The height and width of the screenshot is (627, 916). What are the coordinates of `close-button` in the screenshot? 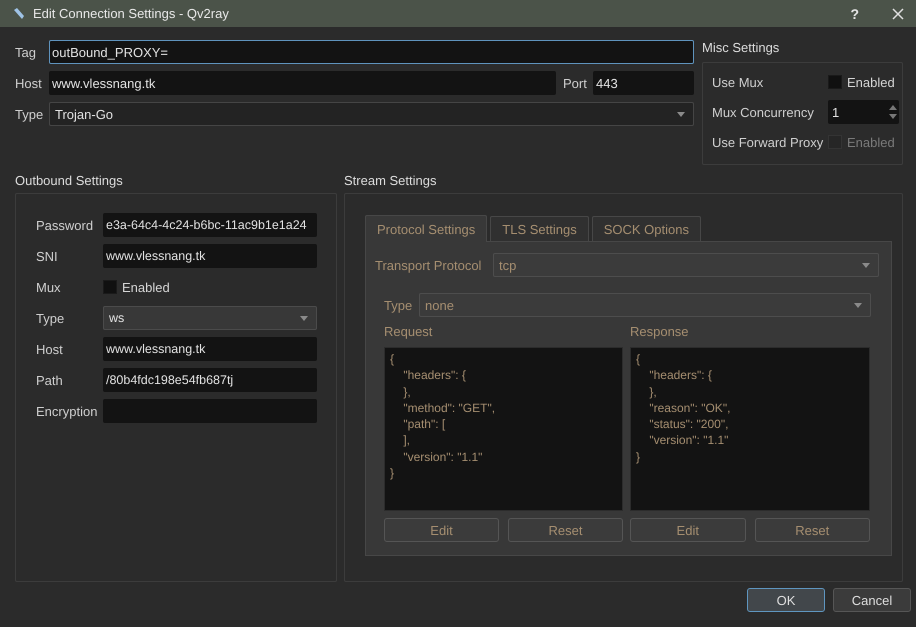 It's located at (898, 14).